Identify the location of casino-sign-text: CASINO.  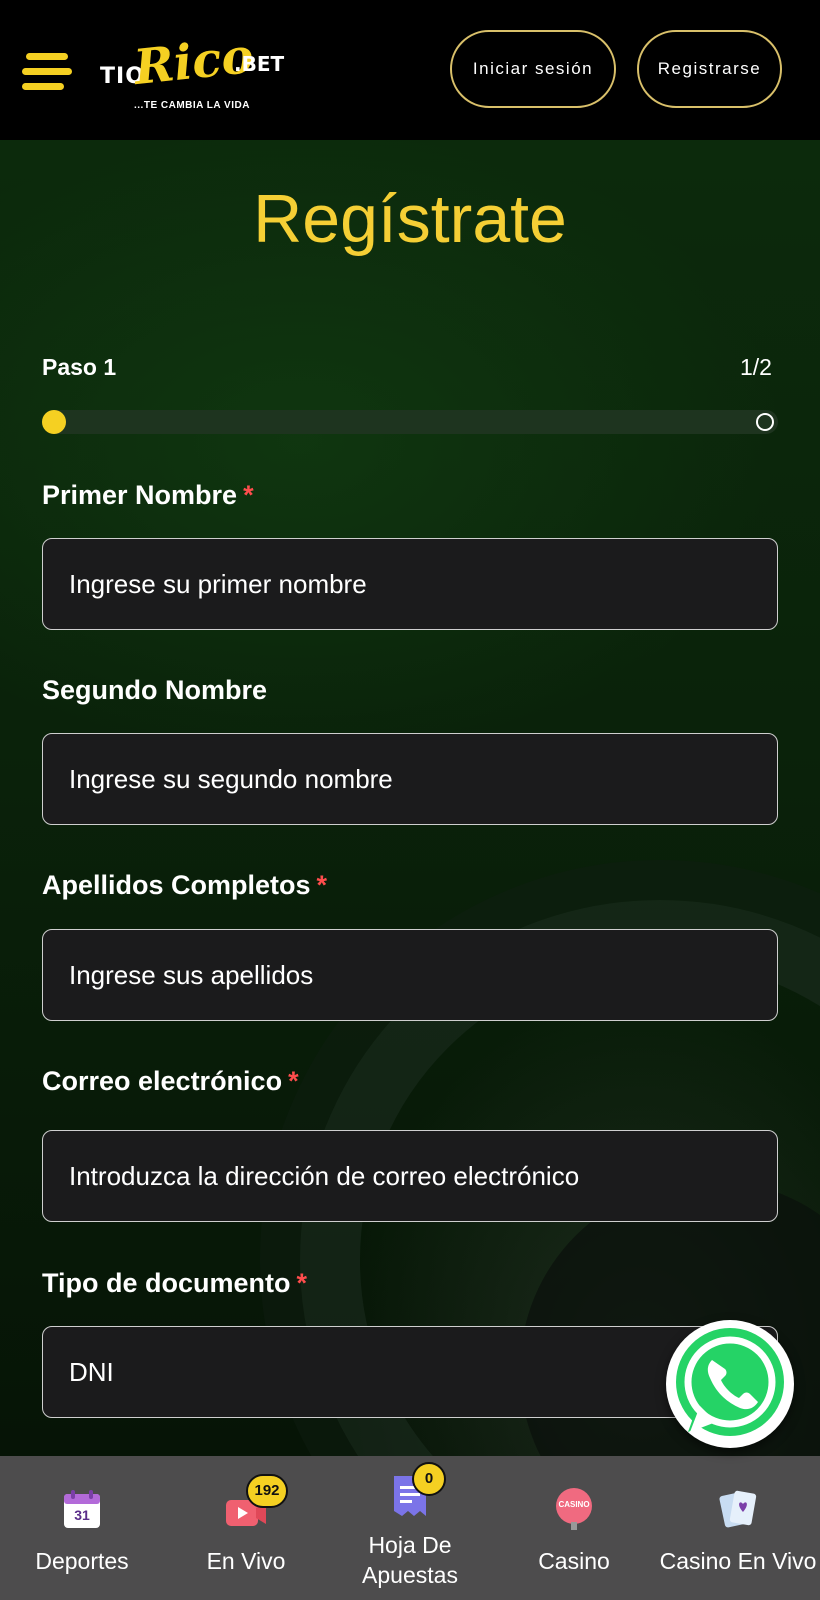
(574, 1504).